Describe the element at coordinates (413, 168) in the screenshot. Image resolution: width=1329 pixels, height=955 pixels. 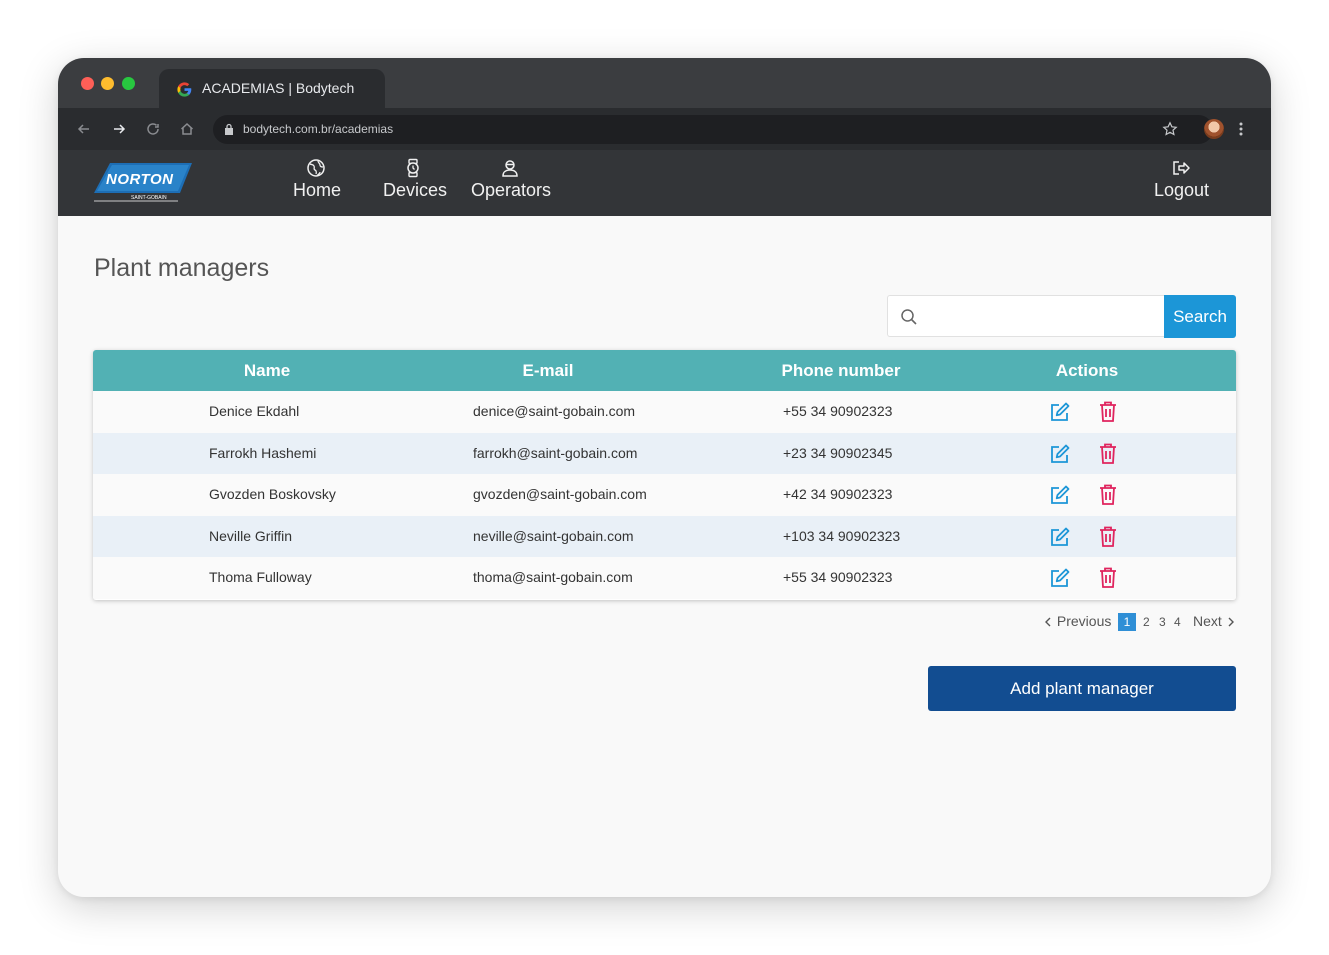
I see `watch-icon` at that location.